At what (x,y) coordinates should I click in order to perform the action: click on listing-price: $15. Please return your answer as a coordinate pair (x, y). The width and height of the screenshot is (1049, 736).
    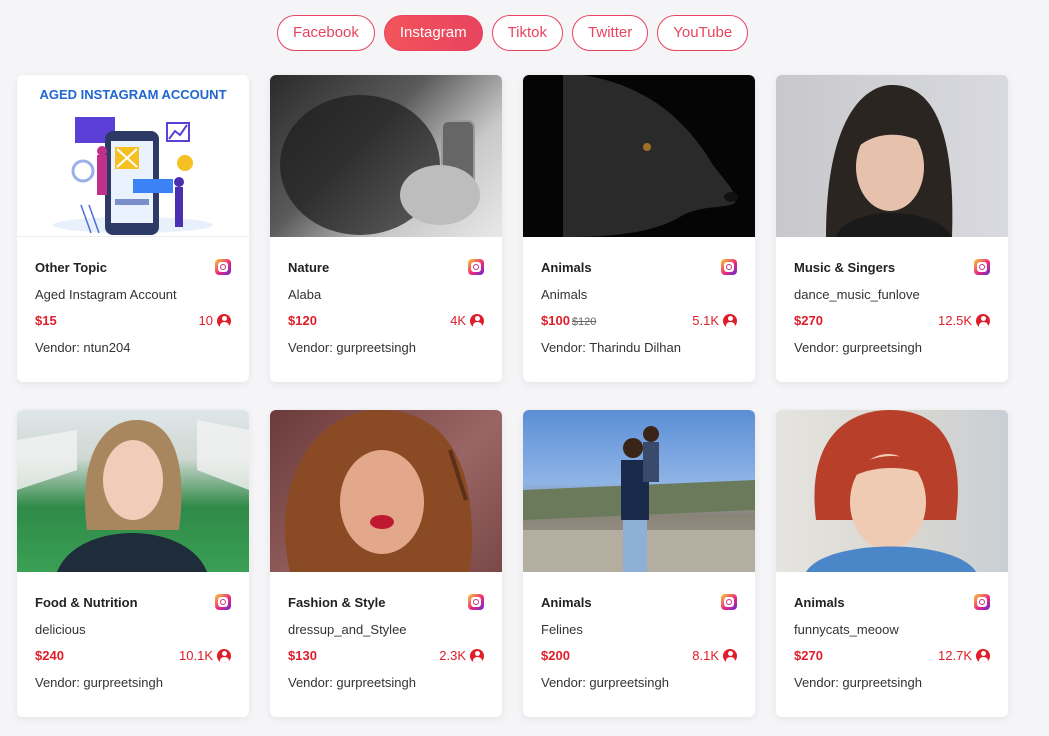
    Looking at the image, I should click on (46, 320).